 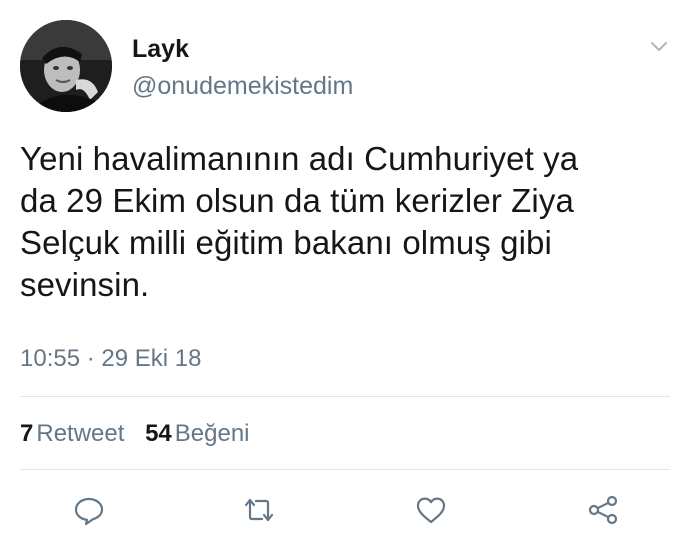 I want to click on heart-icon, so click(x=431, y=510).